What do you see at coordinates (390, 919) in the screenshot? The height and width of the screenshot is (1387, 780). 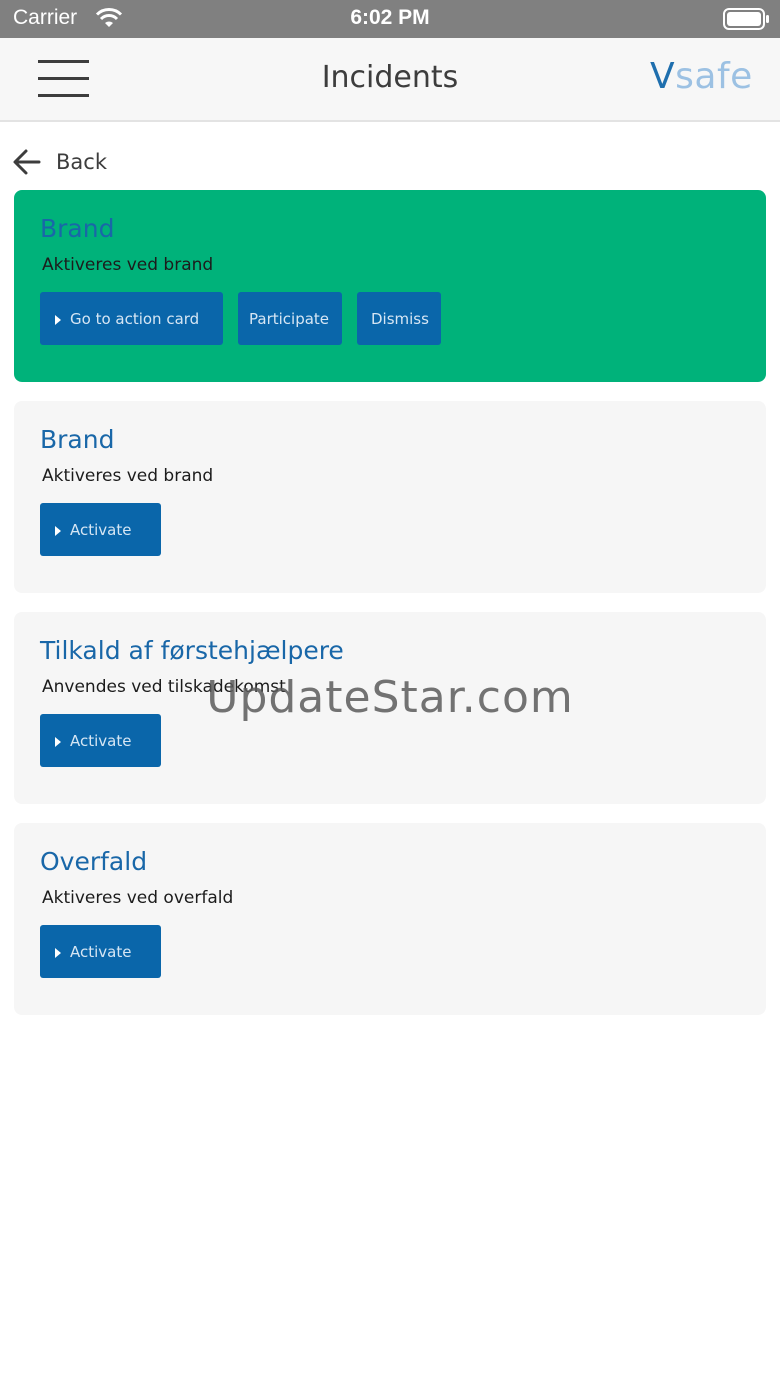 I see `incident-card: Overfald Aktiveres ved overfald Activate` at bounding box center [390, 919].